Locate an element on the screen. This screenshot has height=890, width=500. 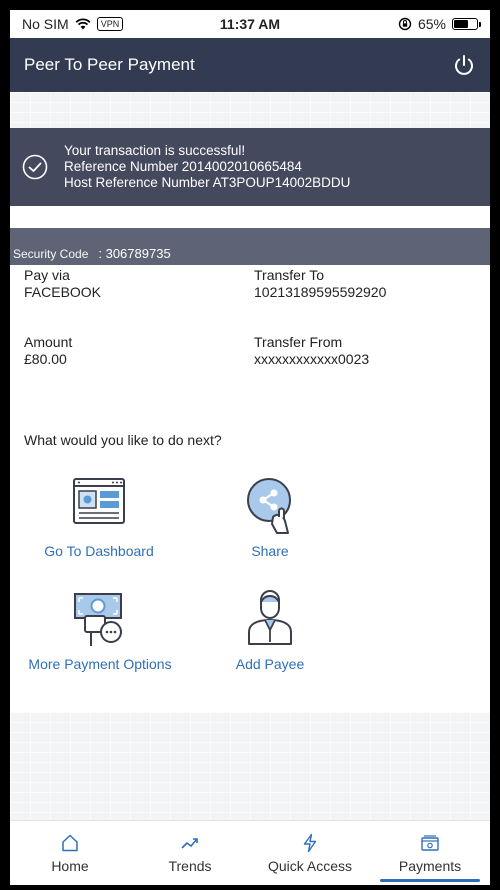
nav-item-home: Home is located at coordinates (70, 853).